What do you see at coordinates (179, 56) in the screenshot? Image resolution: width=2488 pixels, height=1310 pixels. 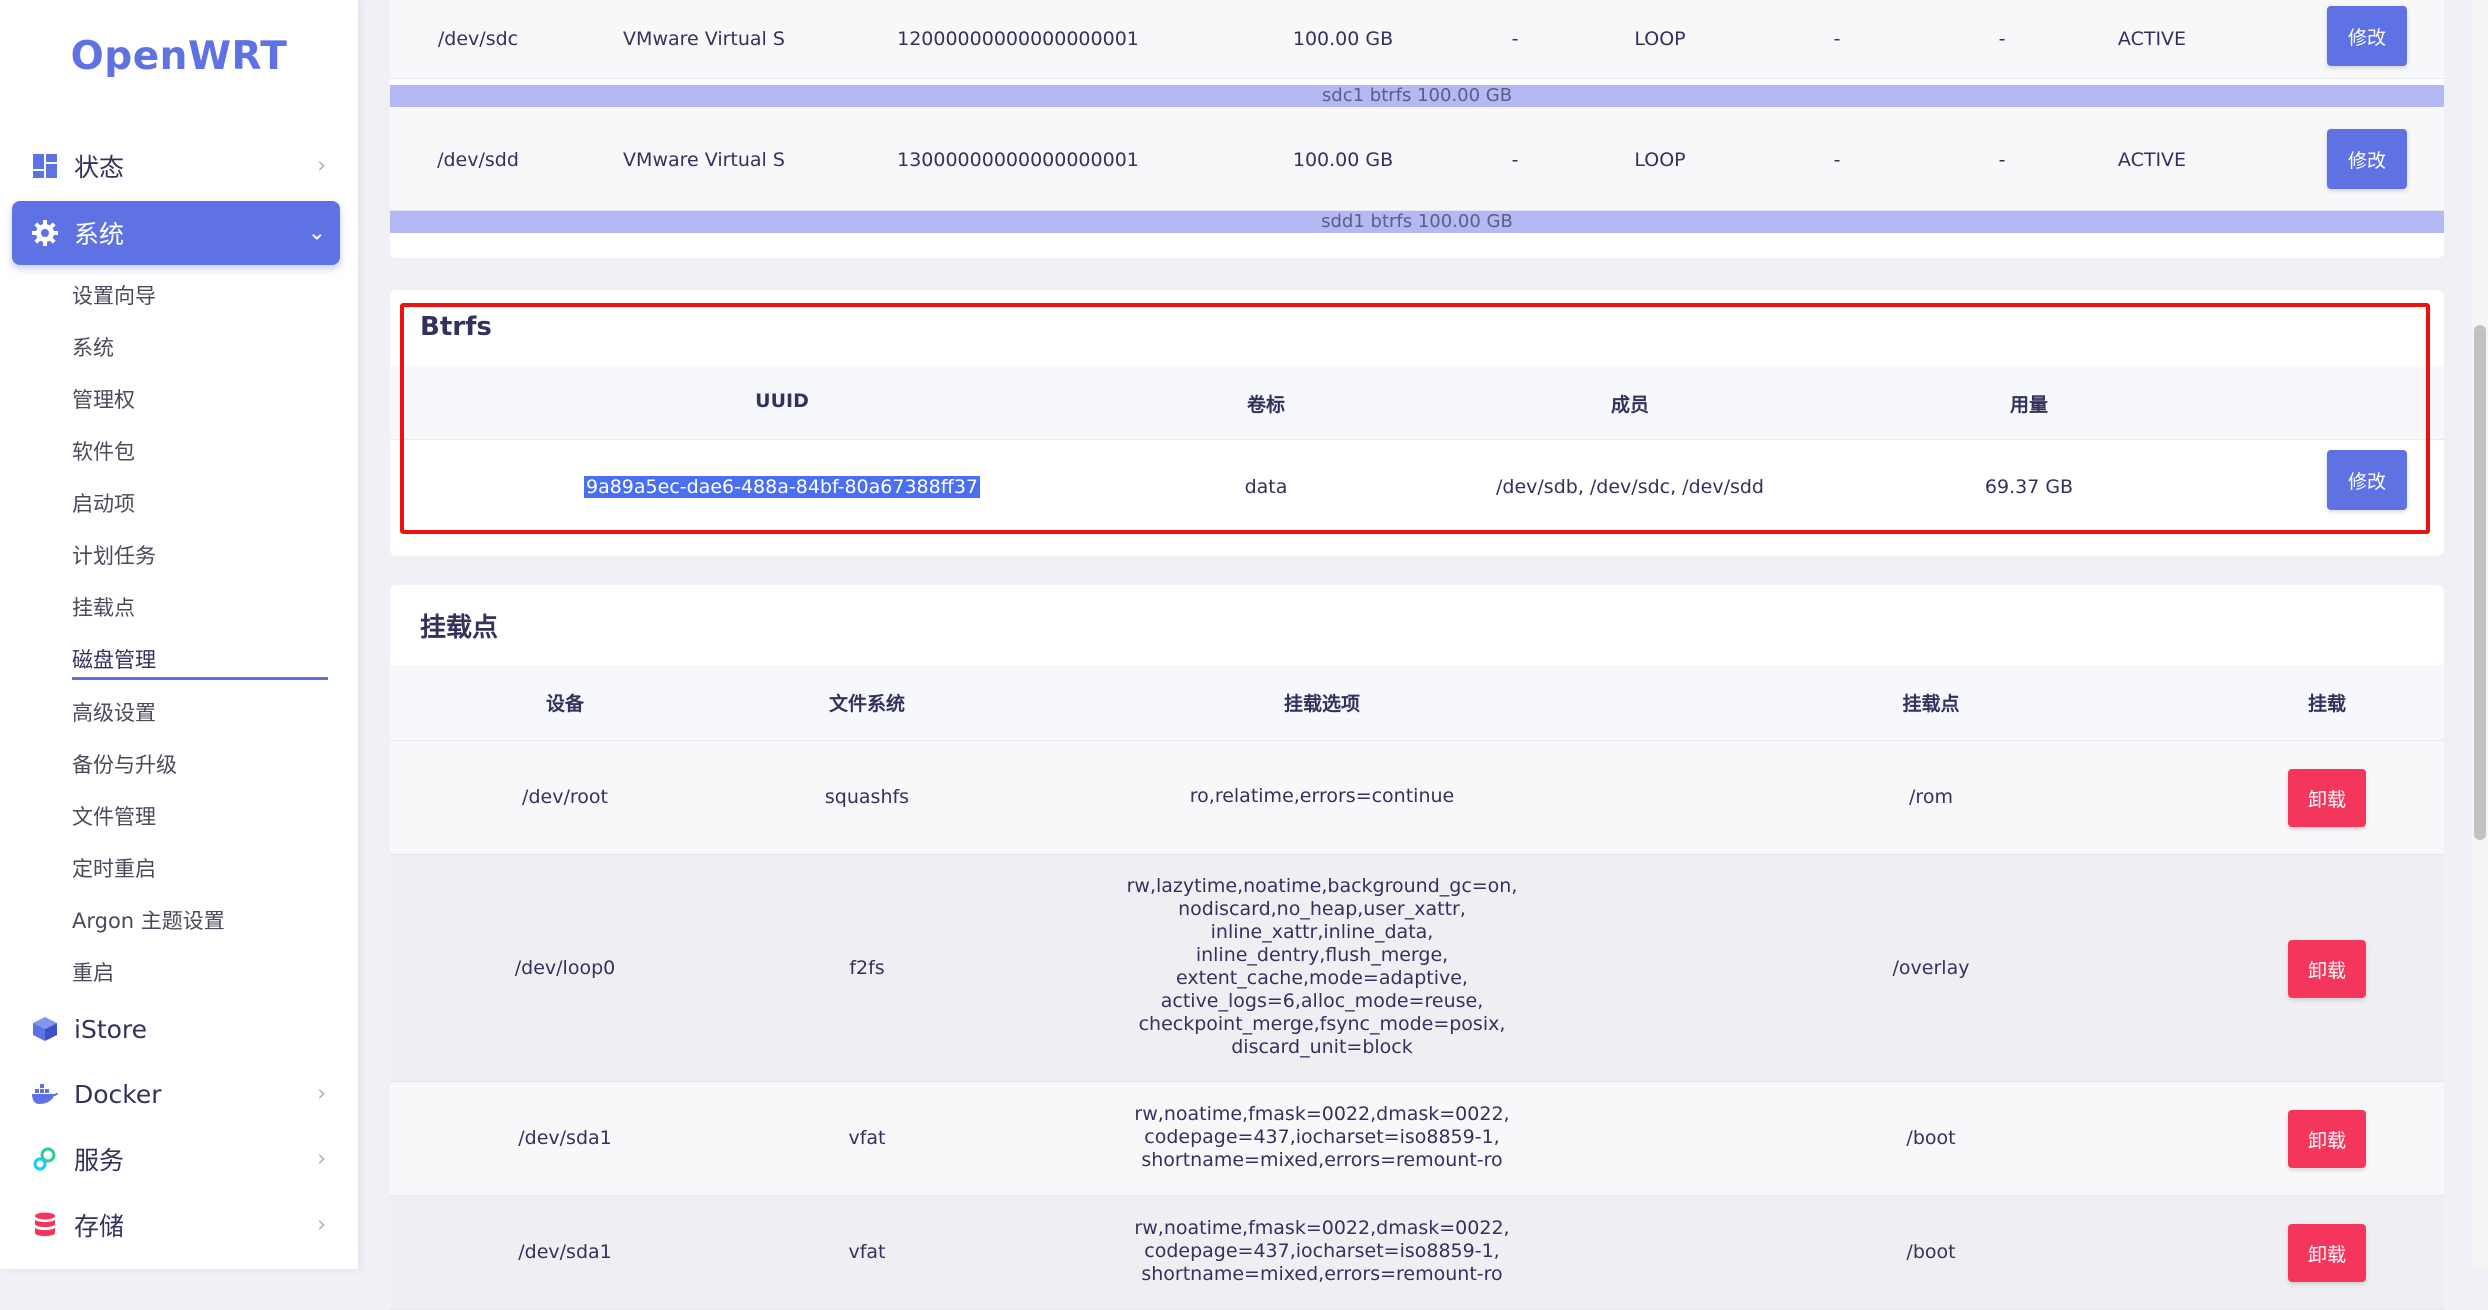 I see `brand-logo: OpenWRT` at bounding box center [179, 56].